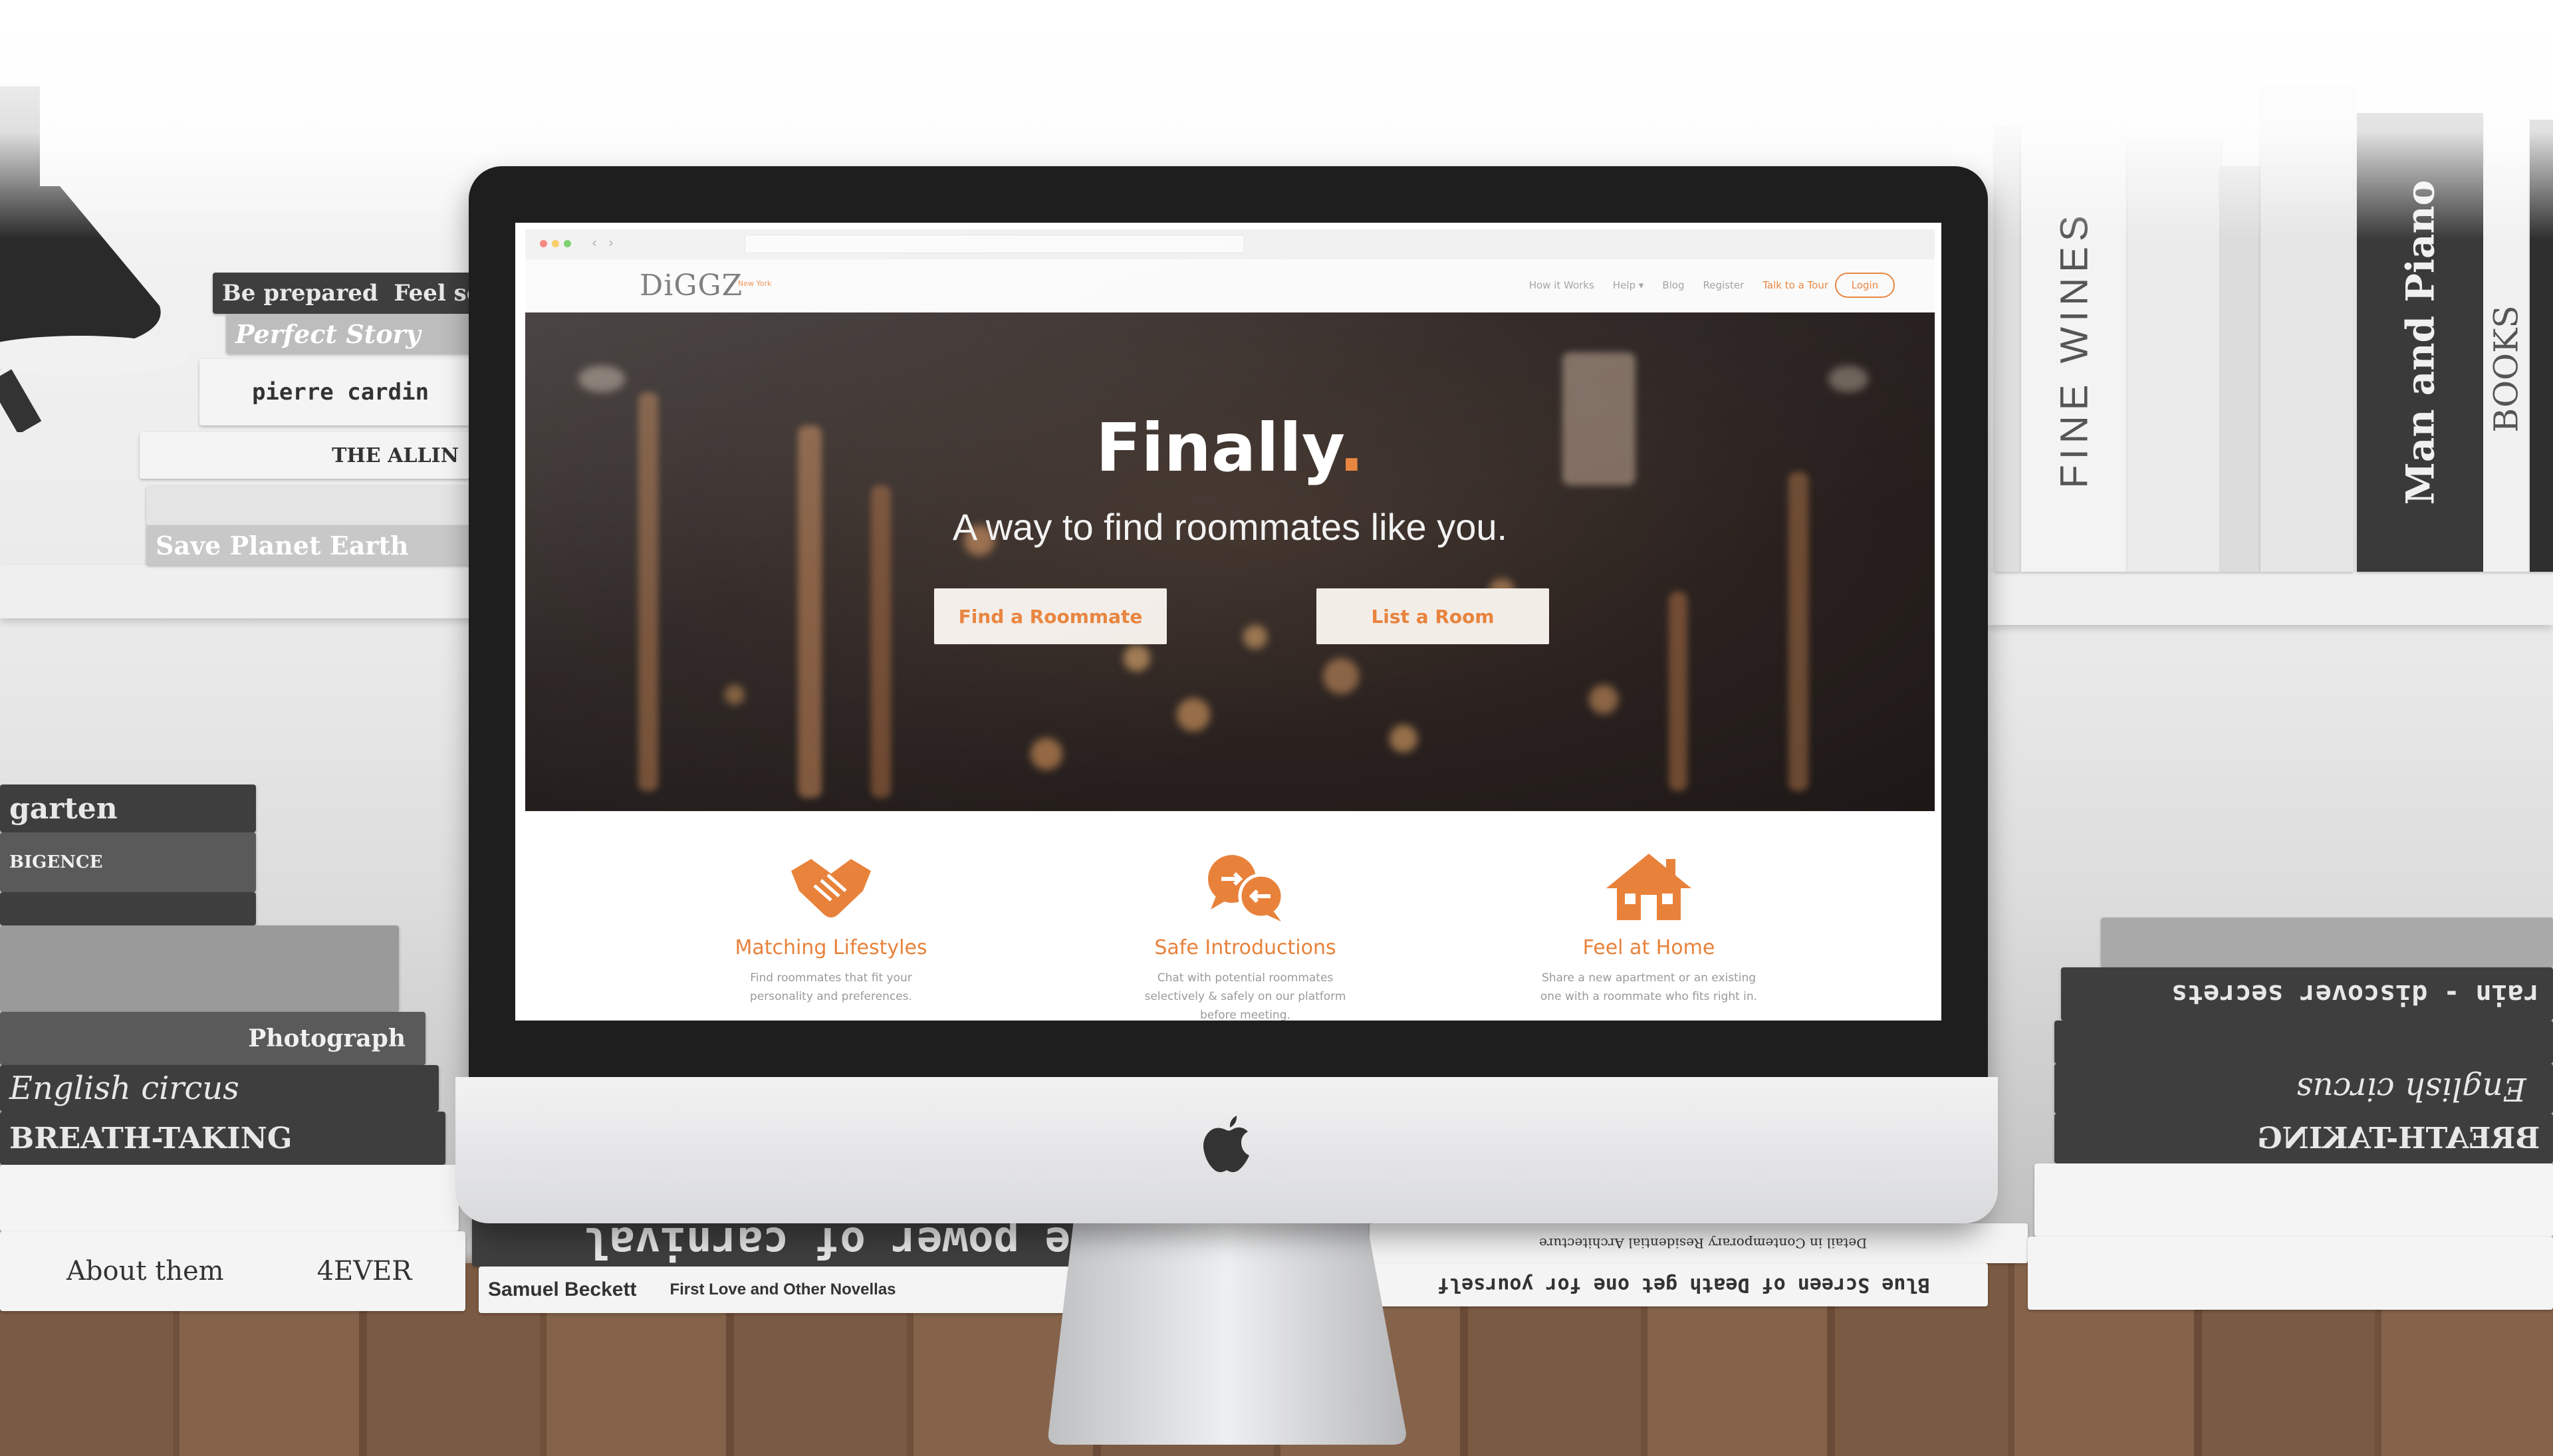 The image size is (2553, 1456). Describe the element at coordinates (335, 392) in the screenshot. I see `book-spine: pierre cardin` at that location.